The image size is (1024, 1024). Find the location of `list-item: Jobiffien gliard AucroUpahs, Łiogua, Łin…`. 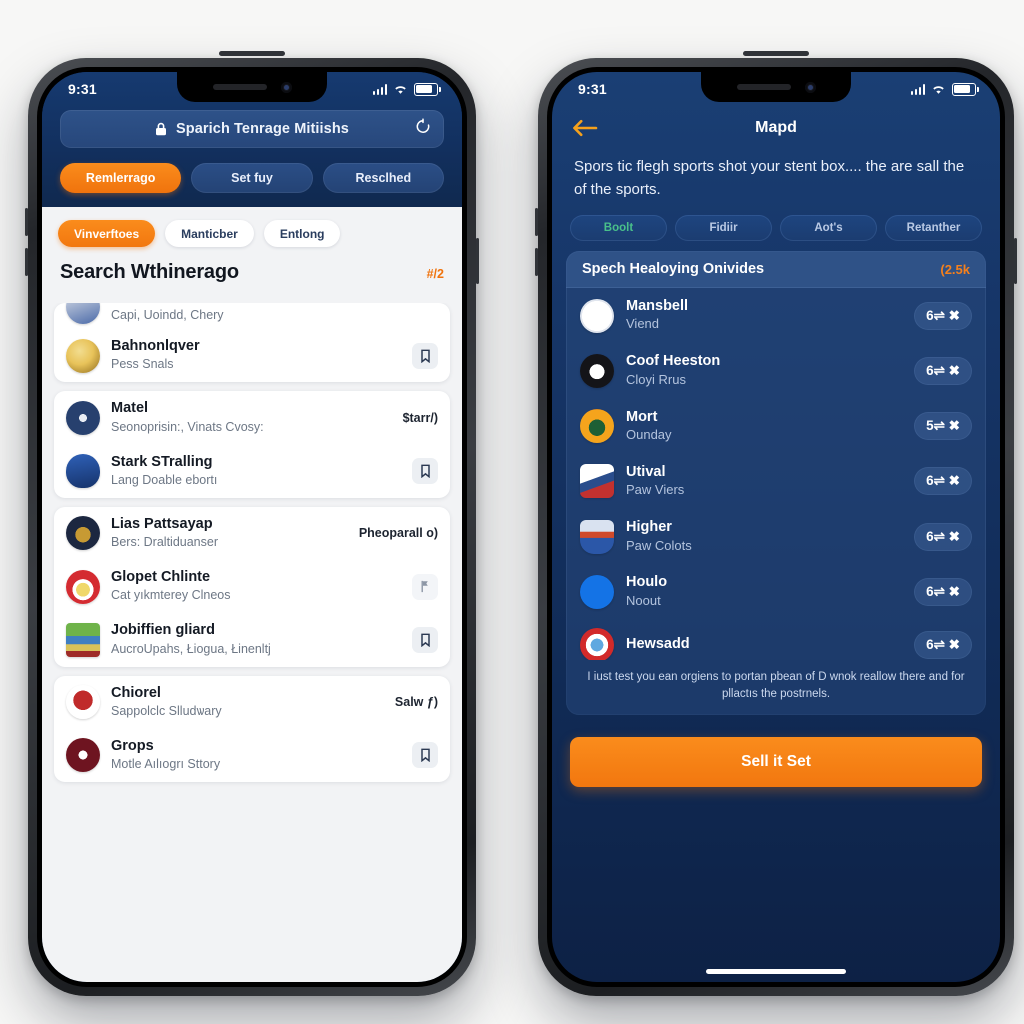

list-item: Jobiffien gliard AucroUpahs, Łiogua, Łin… is located at coordinates (252, 639).